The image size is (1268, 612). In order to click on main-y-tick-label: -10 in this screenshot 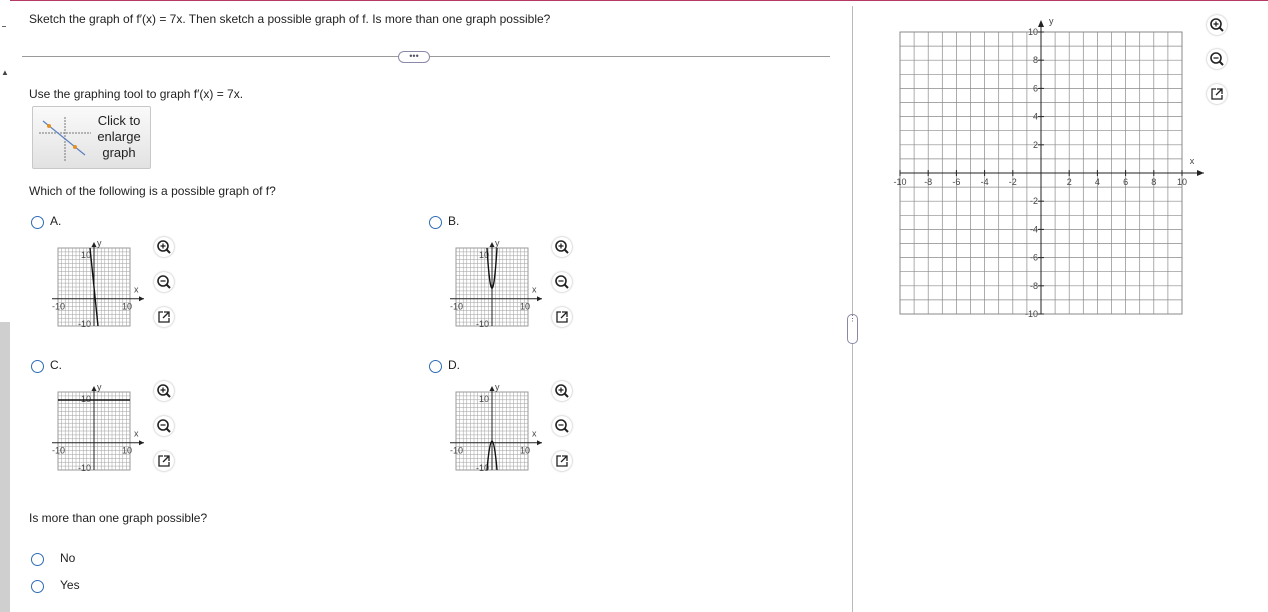, I will do `click(1031, 314)`.